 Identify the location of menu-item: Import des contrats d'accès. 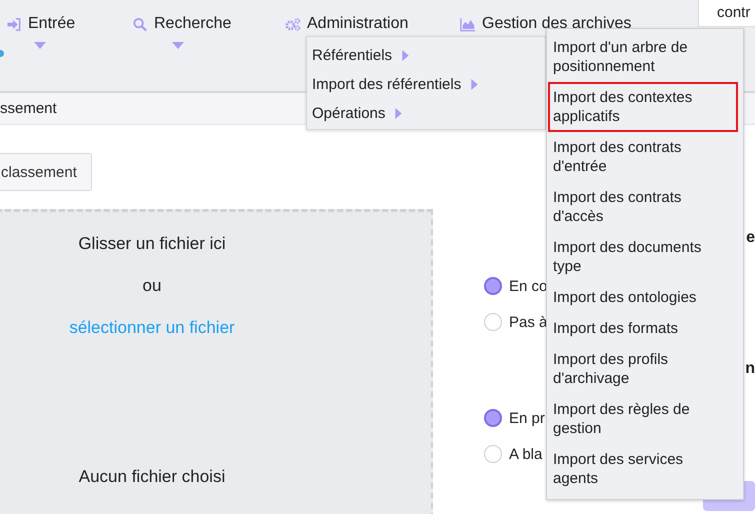
(643, 207).